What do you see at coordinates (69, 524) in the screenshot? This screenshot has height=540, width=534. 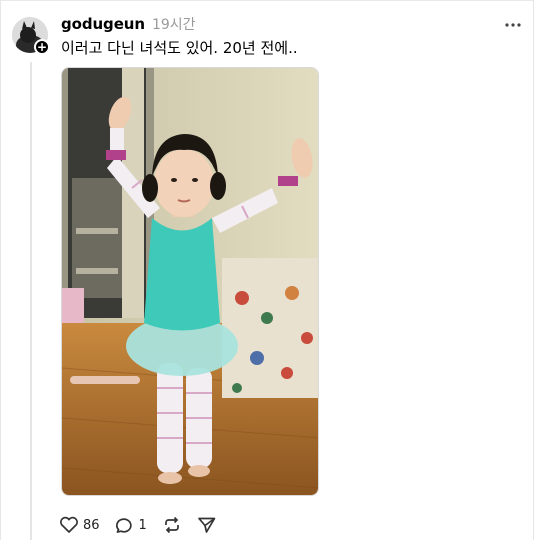 I see `heart-icon` at bounding box center [69, 524].